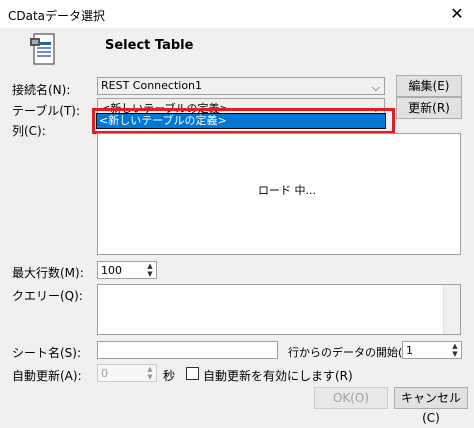  Describe the element at coordinates (241, 86) in the screenshot. I see `connection-select: REST Connection1 ⌵` at that location.